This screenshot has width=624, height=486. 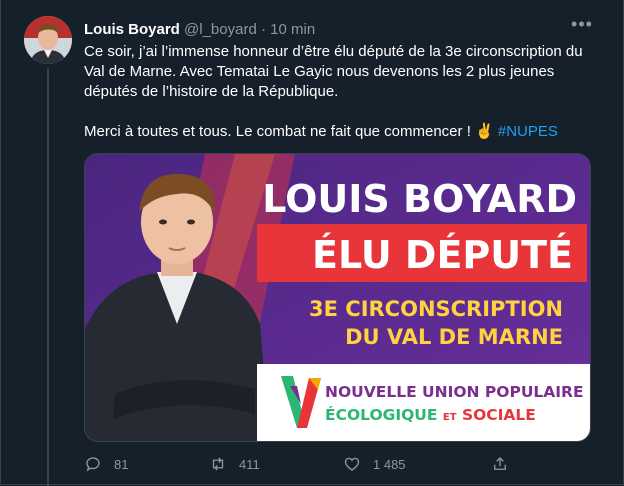 I want to click on more-icon: •••, so click(x=582, y=27).